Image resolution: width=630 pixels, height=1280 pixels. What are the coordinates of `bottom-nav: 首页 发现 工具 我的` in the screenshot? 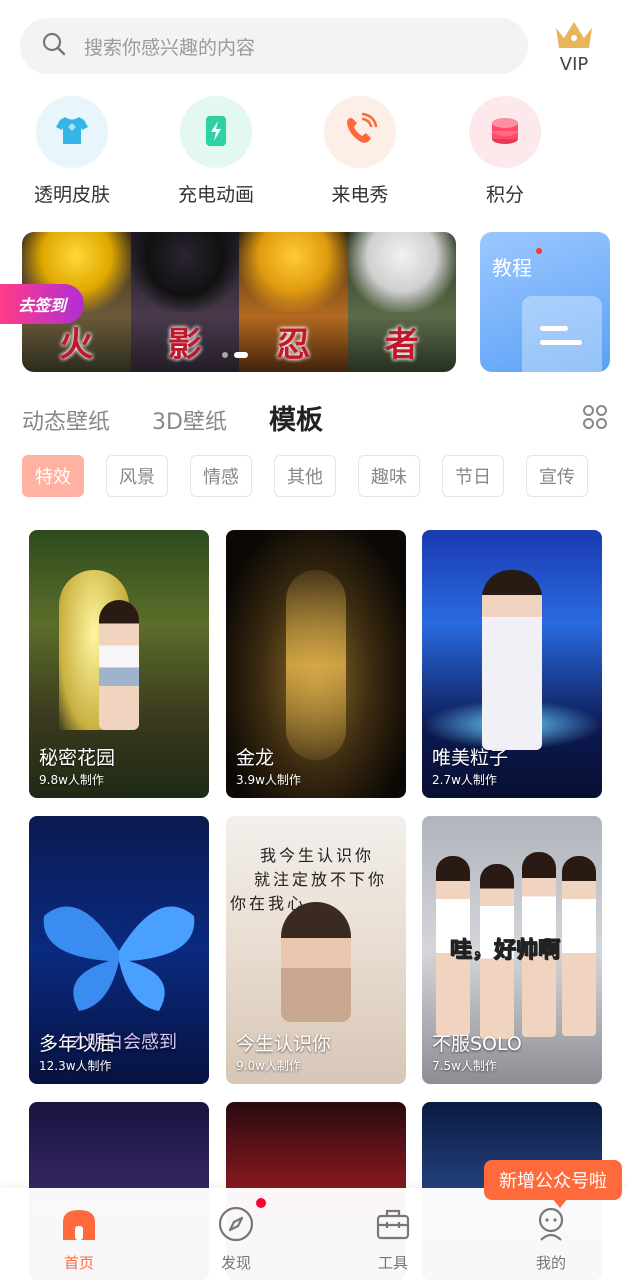 It's located at (315, 1234).